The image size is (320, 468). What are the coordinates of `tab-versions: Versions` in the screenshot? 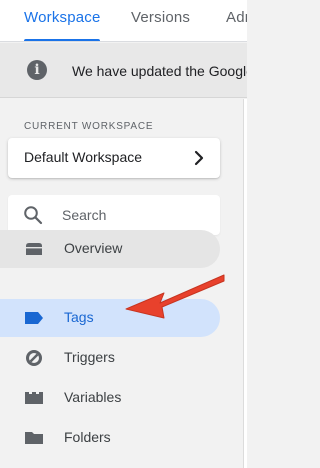 It's located at (161, 20).